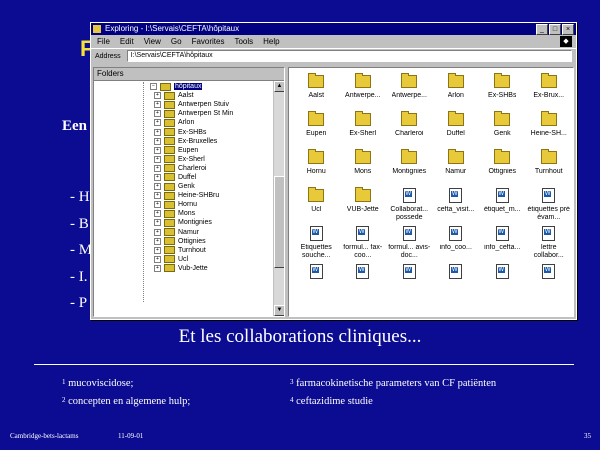  I want to click on tree-item: + Ottignies, so click(193, 241).